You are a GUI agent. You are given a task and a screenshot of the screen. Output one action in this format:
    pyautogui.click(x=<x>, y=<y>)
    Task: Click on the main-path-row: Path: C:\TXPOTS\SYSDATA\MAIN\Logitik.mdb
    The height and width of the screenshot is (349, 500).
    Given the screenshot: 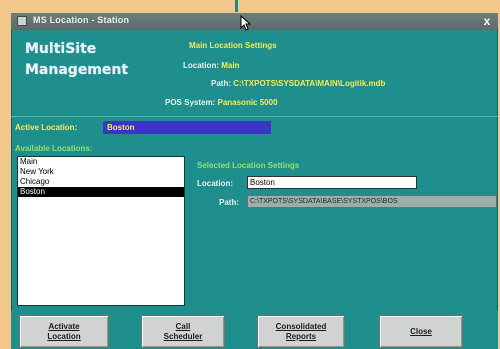 What is the action you would take?
    pyautogui.click(x=298, y=83)
    